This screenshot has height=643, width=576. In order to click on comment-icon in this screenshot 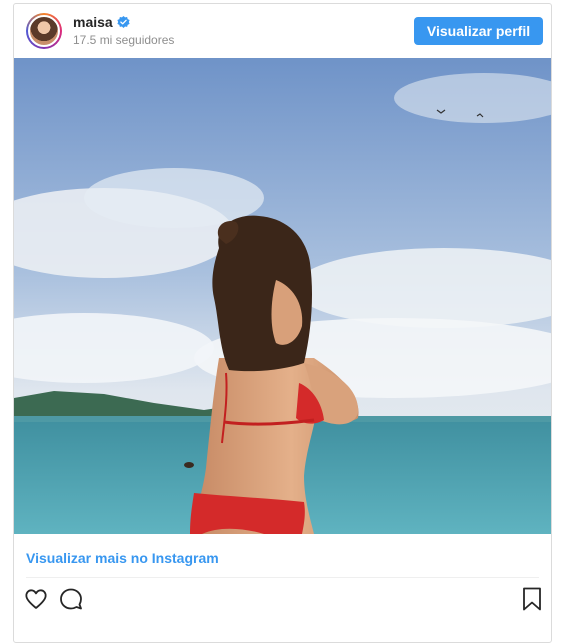, I will do `click(71, 599)`.